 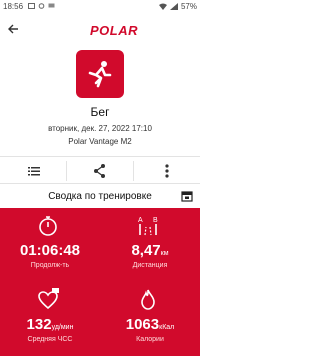 I want to click on status-bar: 18:56 57%, so click(x=100, y=7).